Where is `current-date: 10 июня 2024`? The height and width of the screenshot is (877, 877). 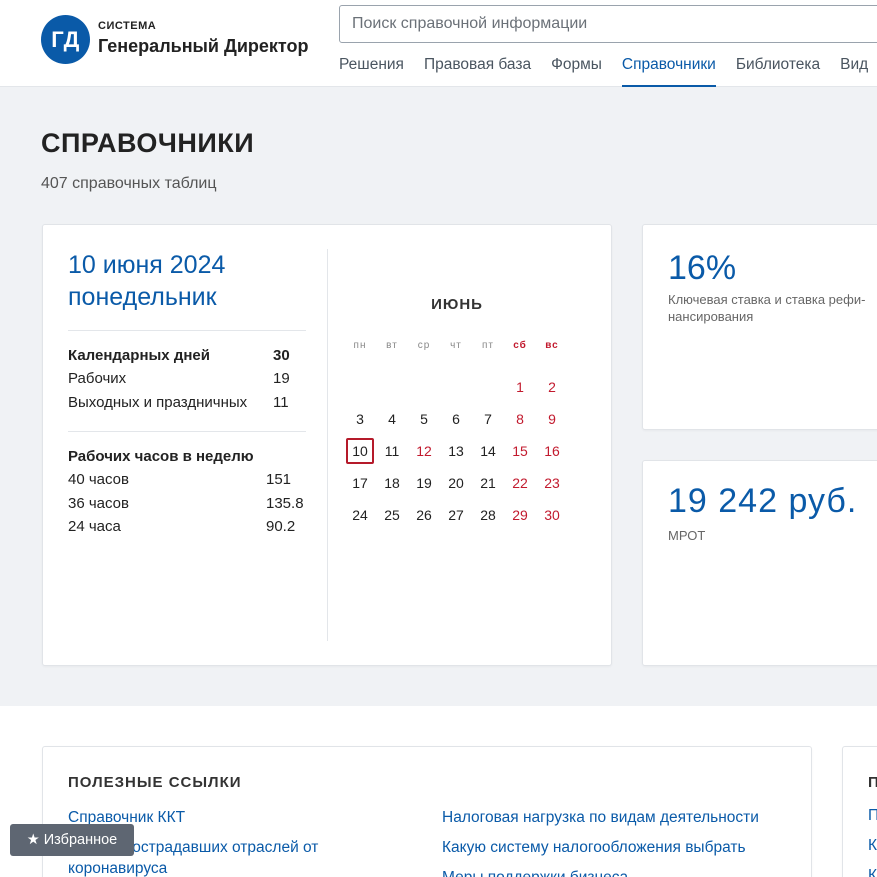 current-date: 10 июня 2024 is located at coordinates (147, 265).